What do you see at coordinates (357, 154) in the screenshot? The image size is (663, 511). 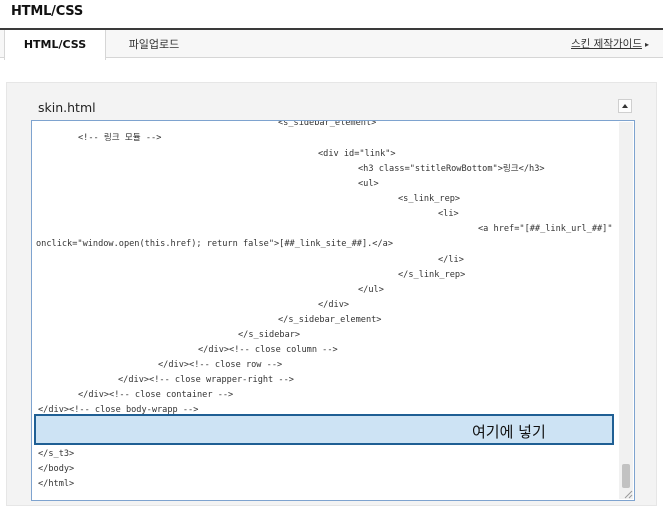 I see `code-line: <div id="link">` at bounding box center [357, 154].